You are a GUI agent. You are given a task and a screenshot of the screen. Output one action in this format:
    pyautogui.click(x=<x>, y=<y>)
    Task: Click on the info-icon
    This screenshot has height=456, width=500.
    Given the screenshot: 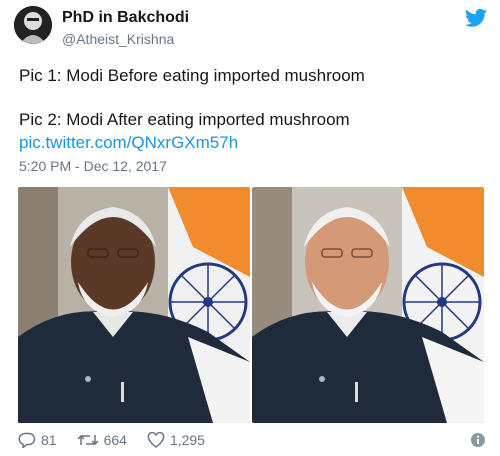 What is the action you would take?
    pyautogui.click(x=478, y=440)
    